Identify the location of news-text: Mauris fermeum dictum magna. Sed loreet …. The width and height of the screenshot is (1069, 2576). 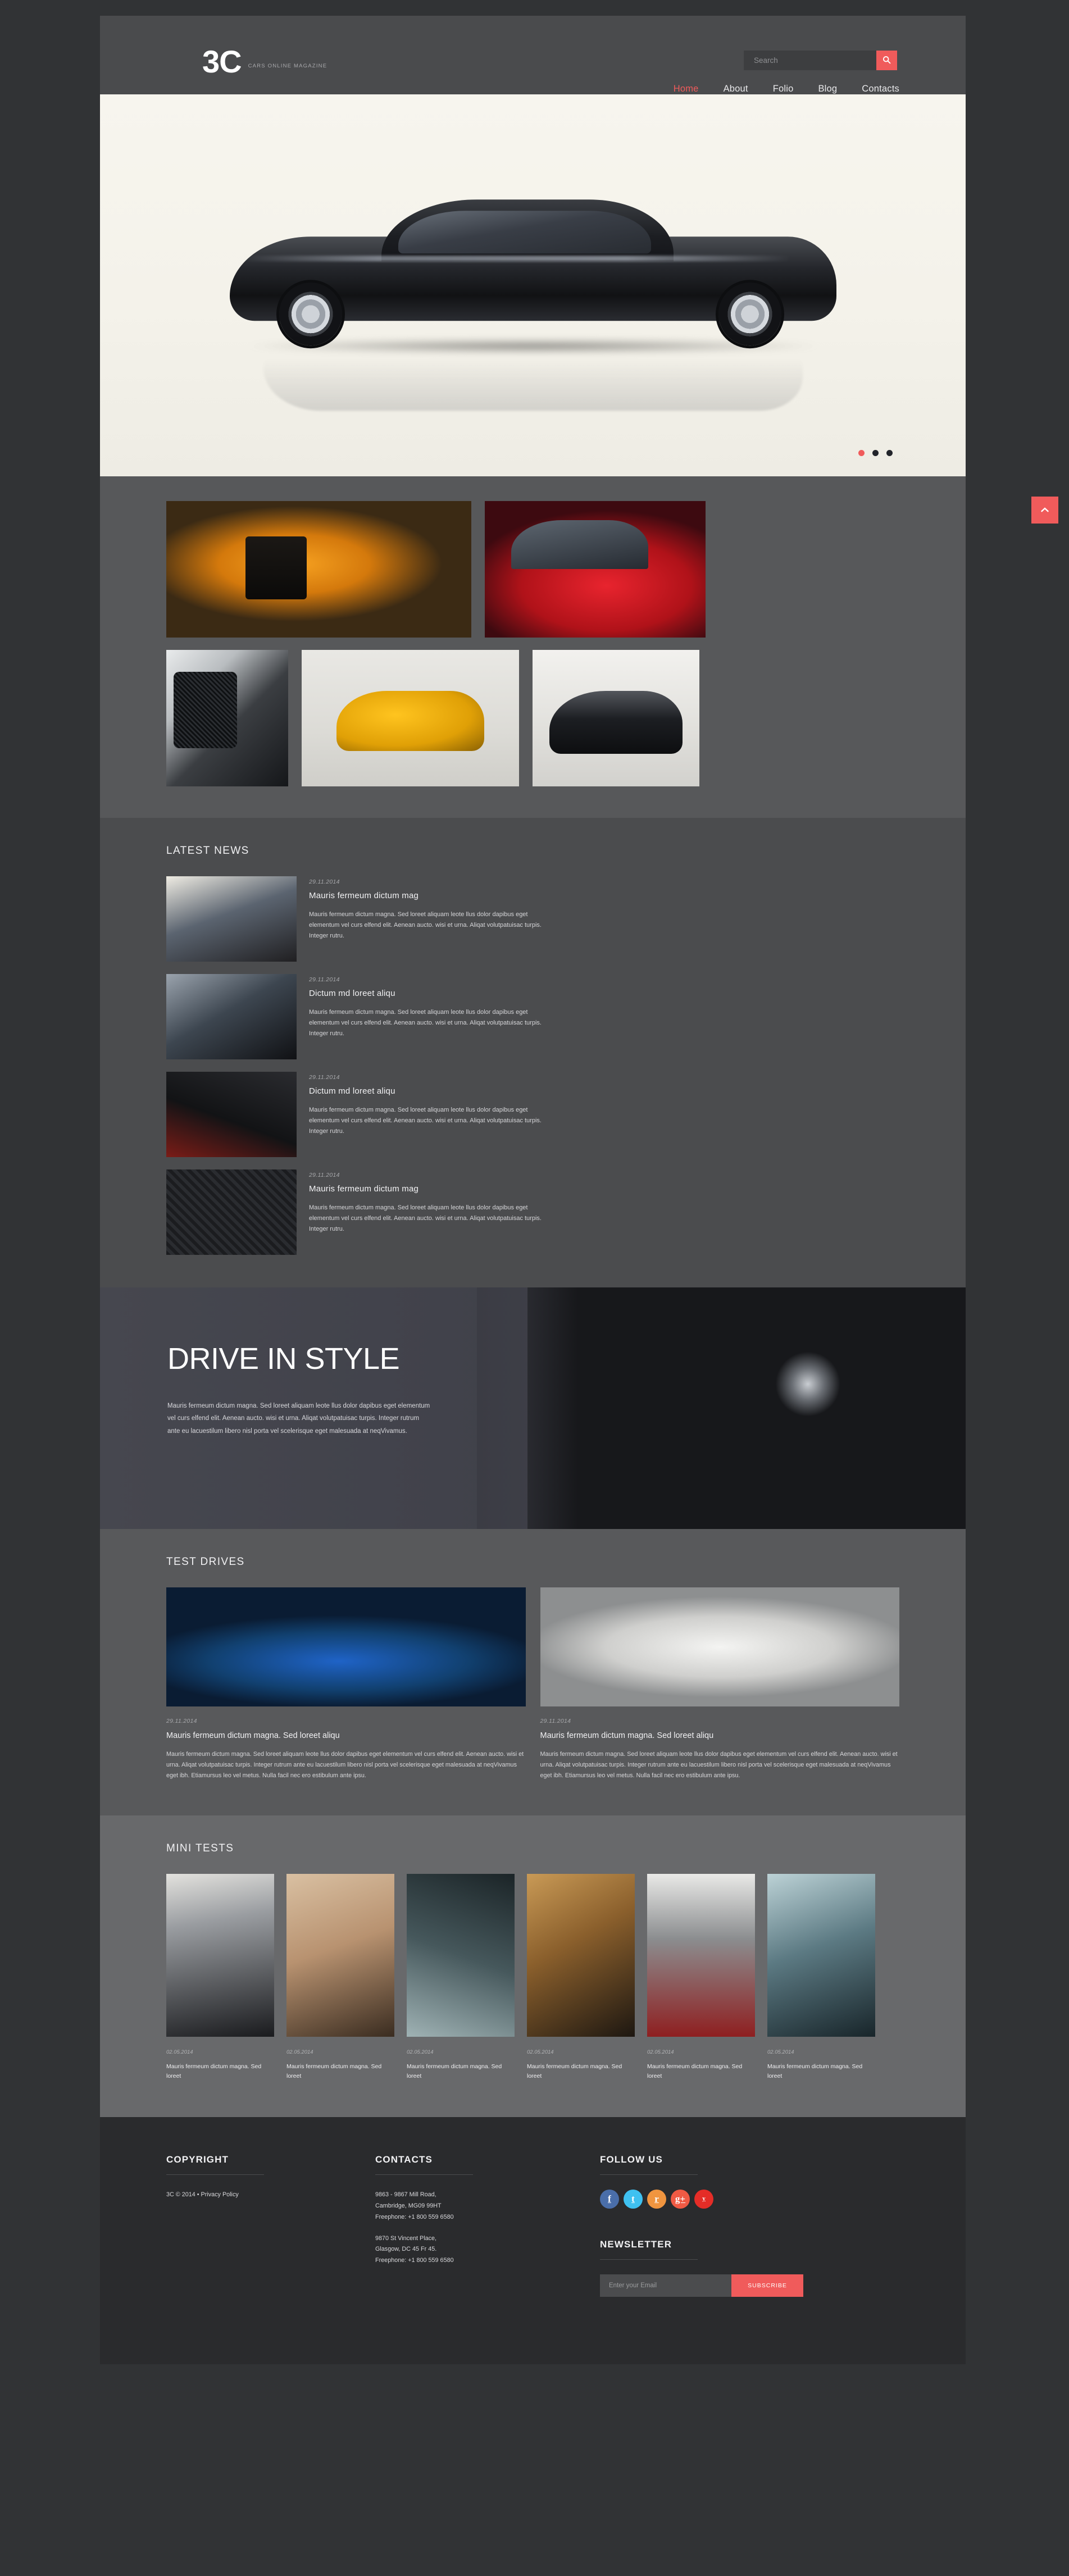
(425, 1121).